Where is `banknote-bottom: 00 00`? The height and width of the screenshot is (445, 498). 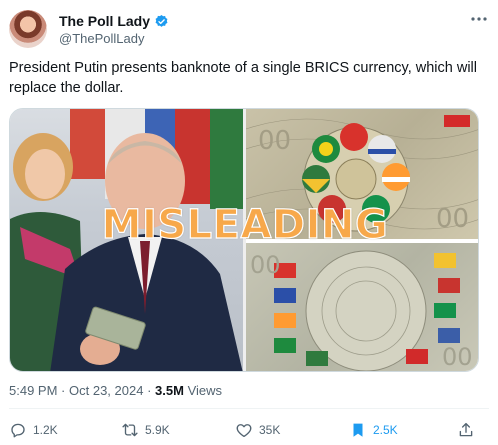
banknote-bottom: 00 00 is located at coordinates (362, 307).